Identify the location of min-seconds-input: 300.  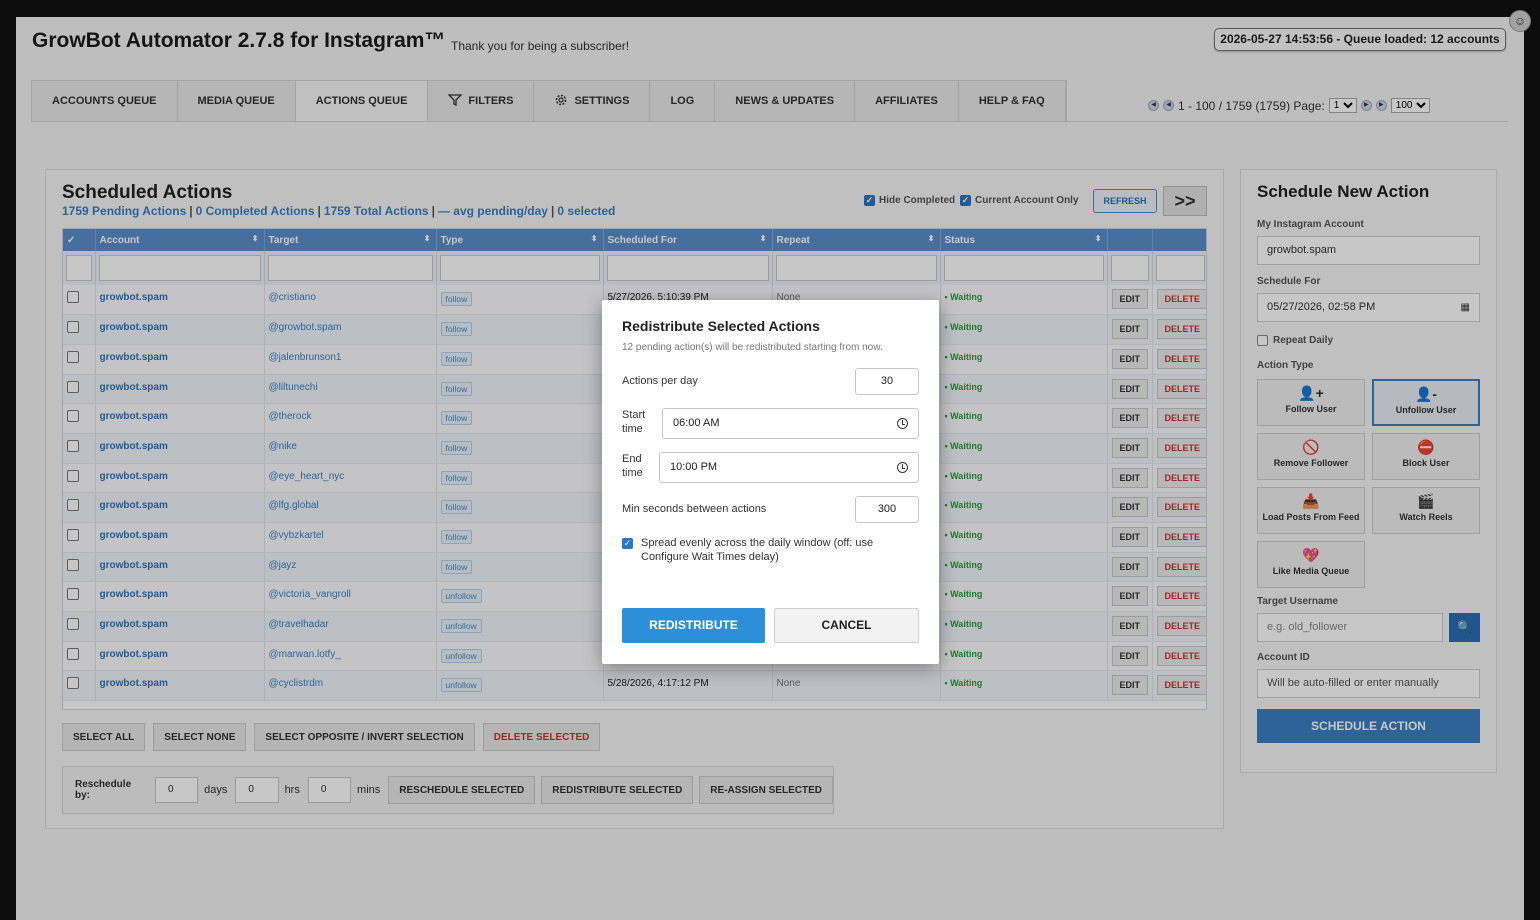
(887, 509).